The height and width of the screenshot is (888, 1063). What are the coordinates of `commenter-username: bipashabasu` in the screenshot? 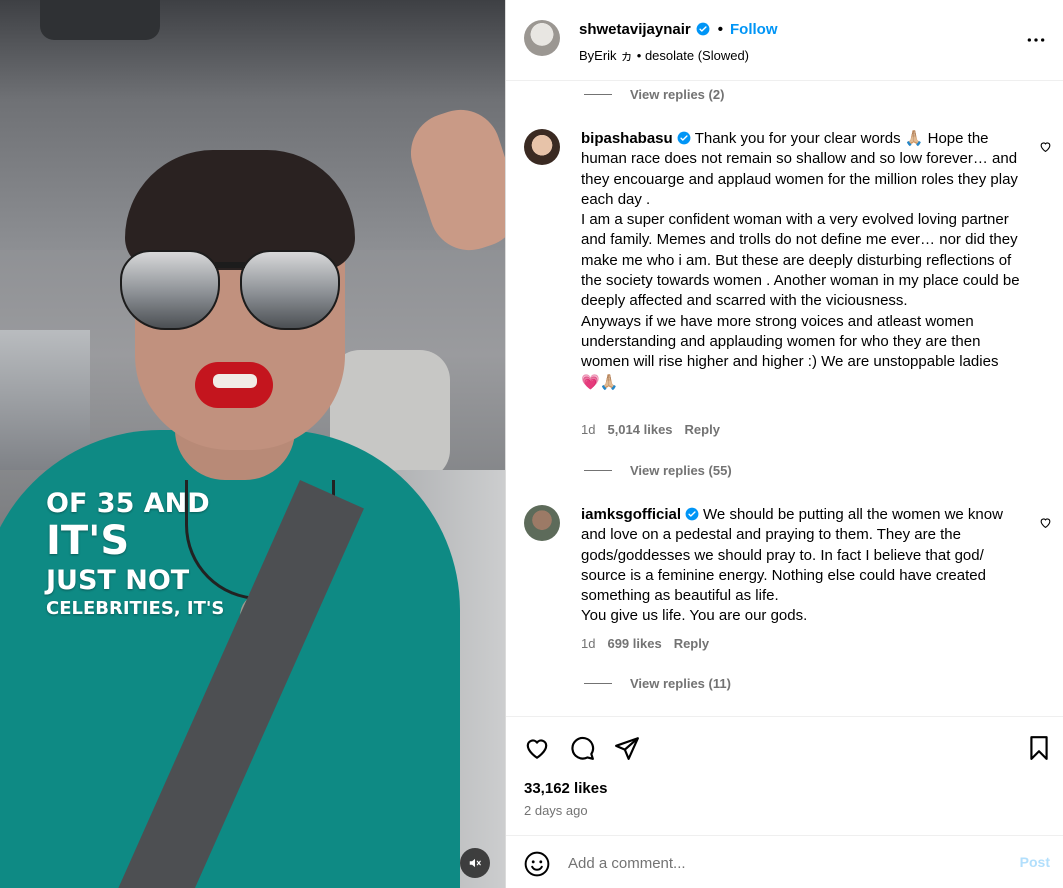 It's located at (627, 138).